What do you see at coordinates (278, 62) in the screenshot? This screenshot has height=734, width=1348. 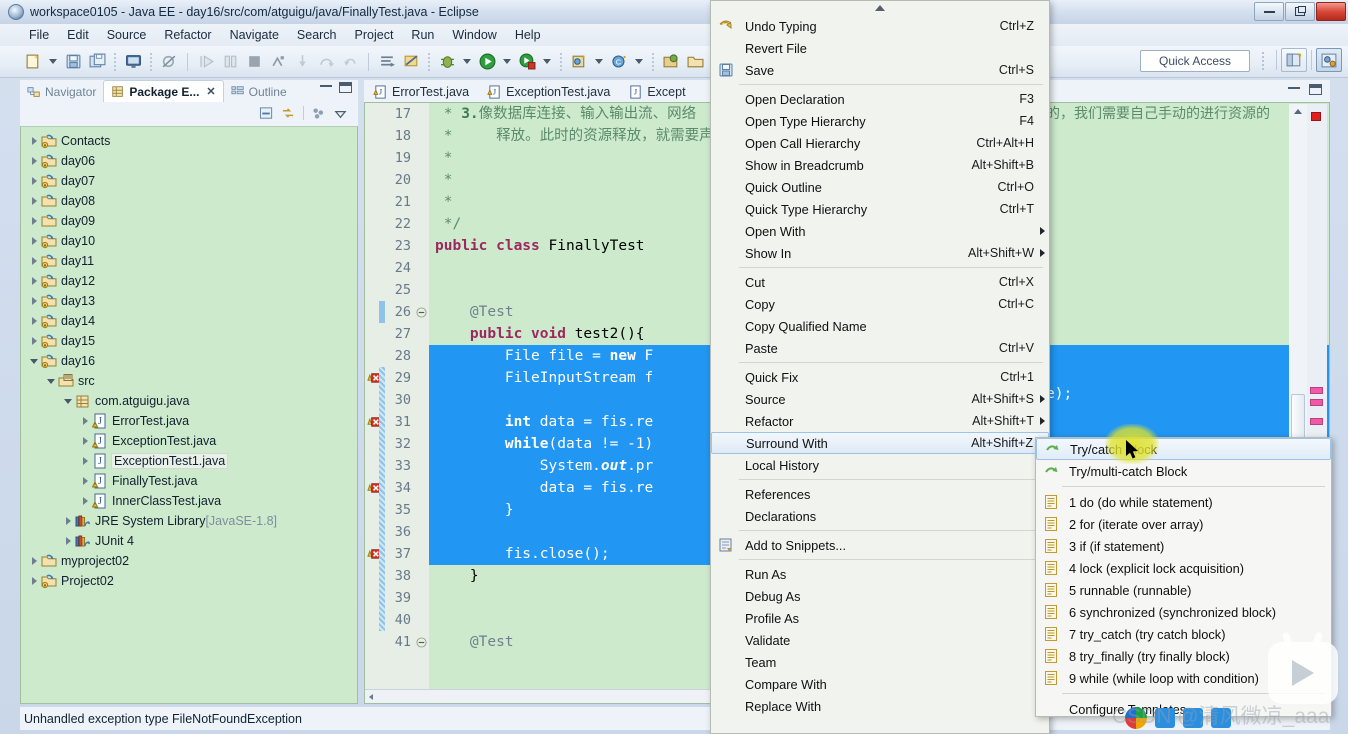 I see `disconnect-icon` at bounding box center [278, 62].